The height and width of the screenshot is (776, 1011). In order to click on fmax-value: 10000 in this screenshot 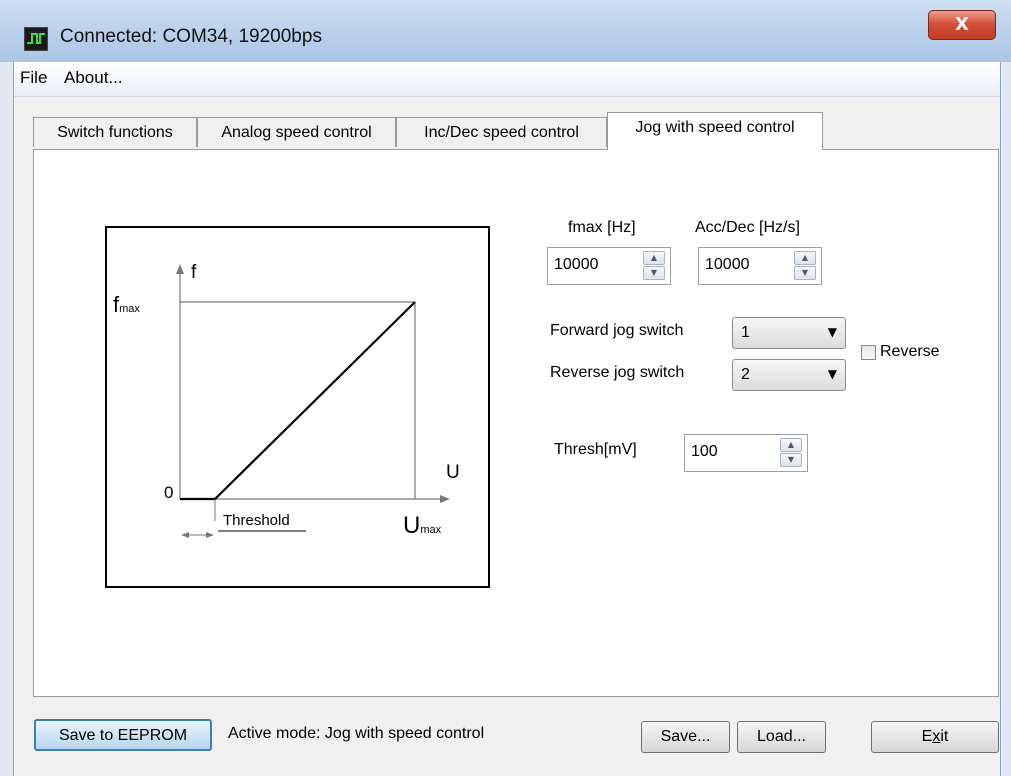, I will do `click(576, 264)`.